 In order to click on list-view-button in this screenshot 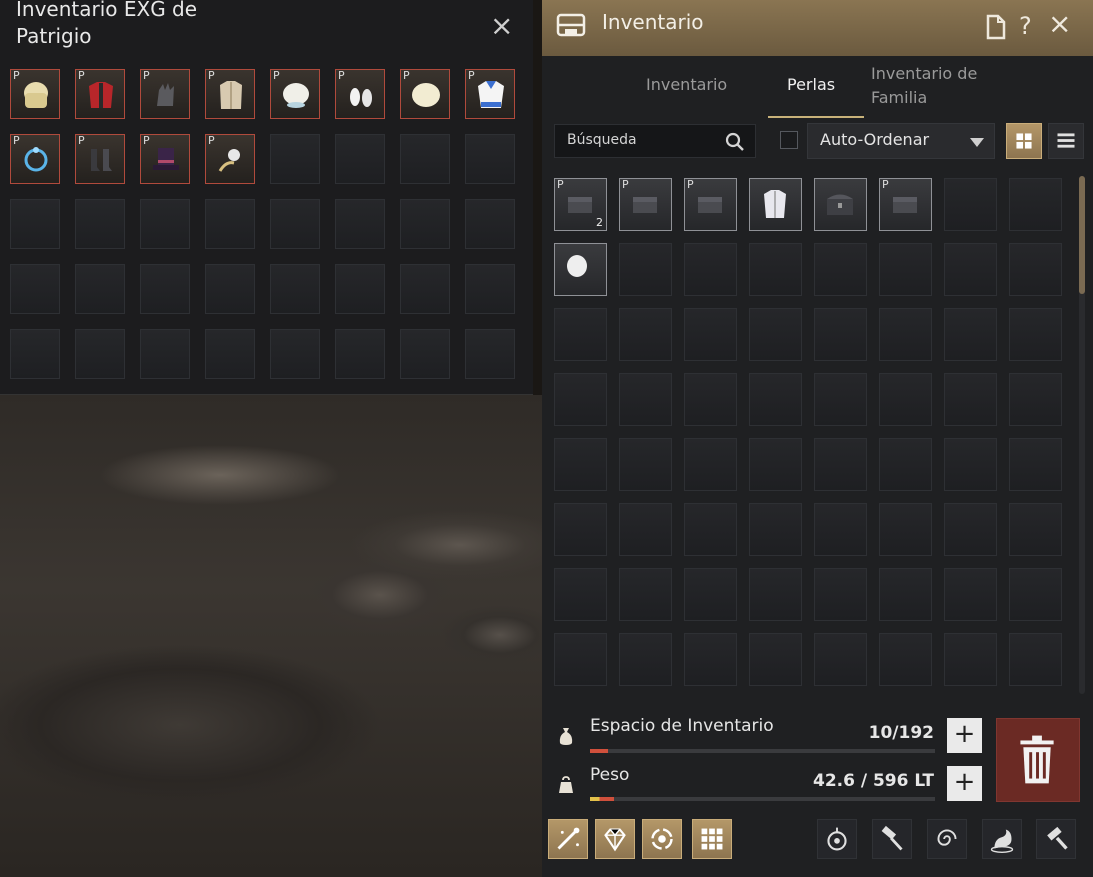, I will do `click(1066, 141)`.